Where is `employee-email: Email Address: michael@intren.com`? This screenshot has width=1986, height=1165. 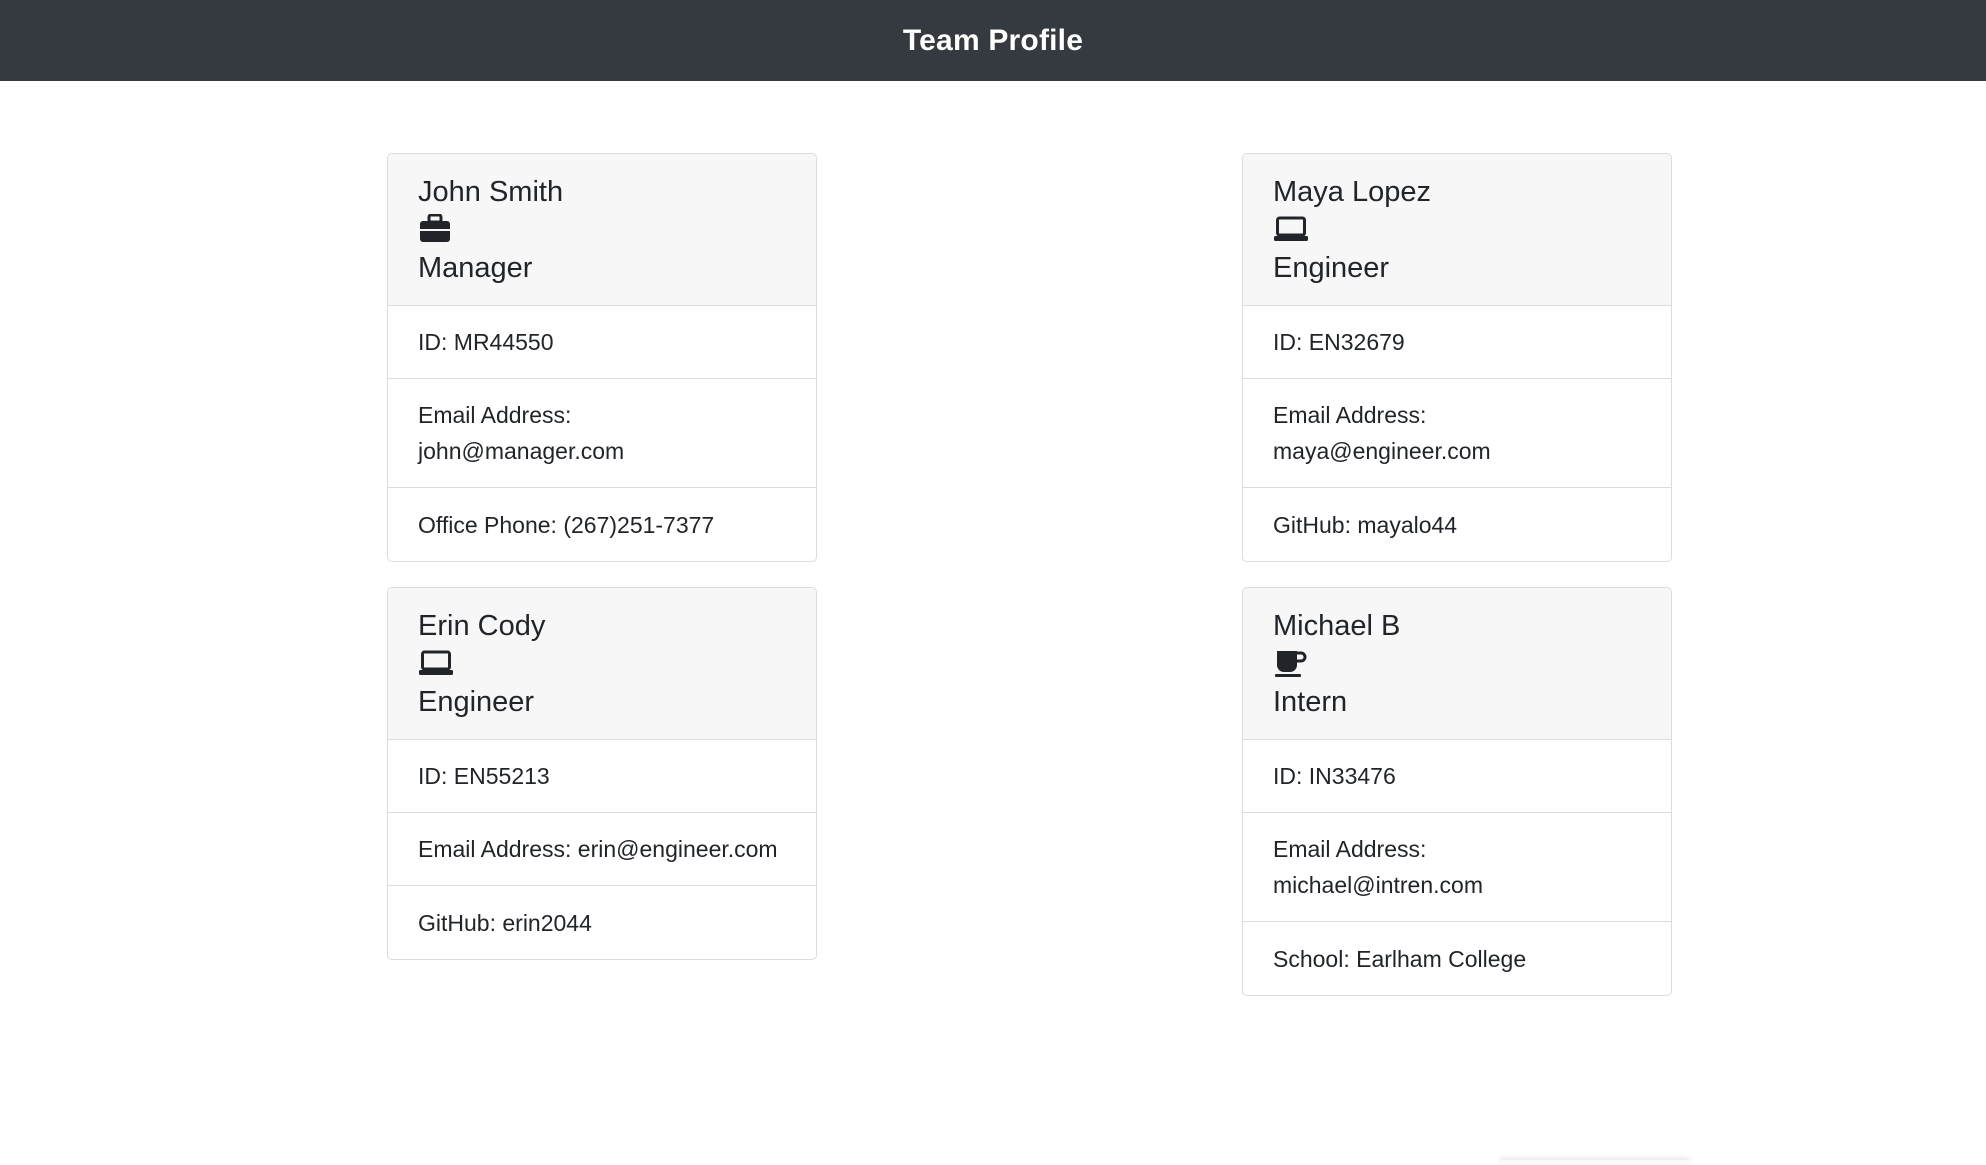
employee-email: Email Address: michael@intren.com is located at coordinates (1457, 867).